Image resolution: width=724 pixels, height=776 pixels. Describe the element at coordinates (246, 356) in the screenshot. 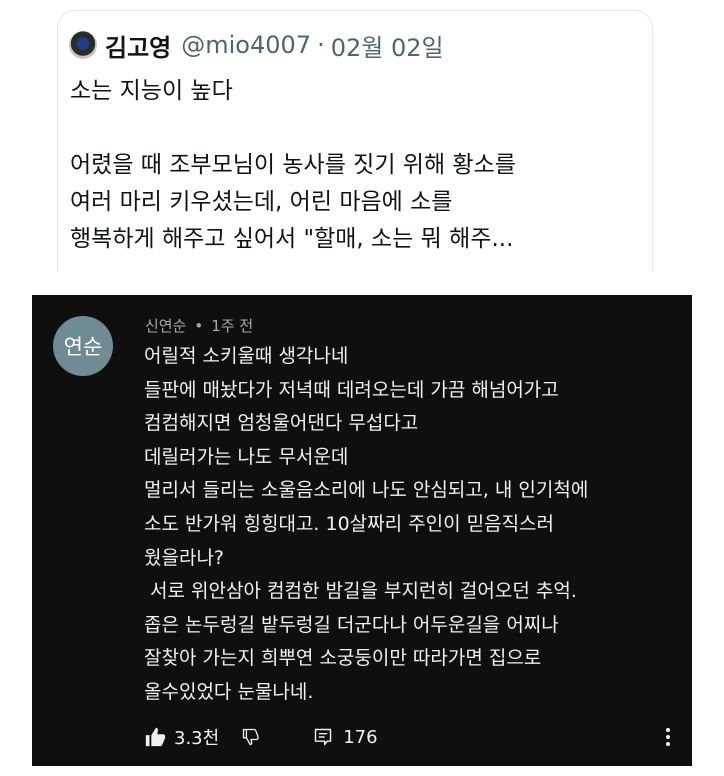

I see `comment-text-line: 어릴적 소키울때 생각나네` at that location.